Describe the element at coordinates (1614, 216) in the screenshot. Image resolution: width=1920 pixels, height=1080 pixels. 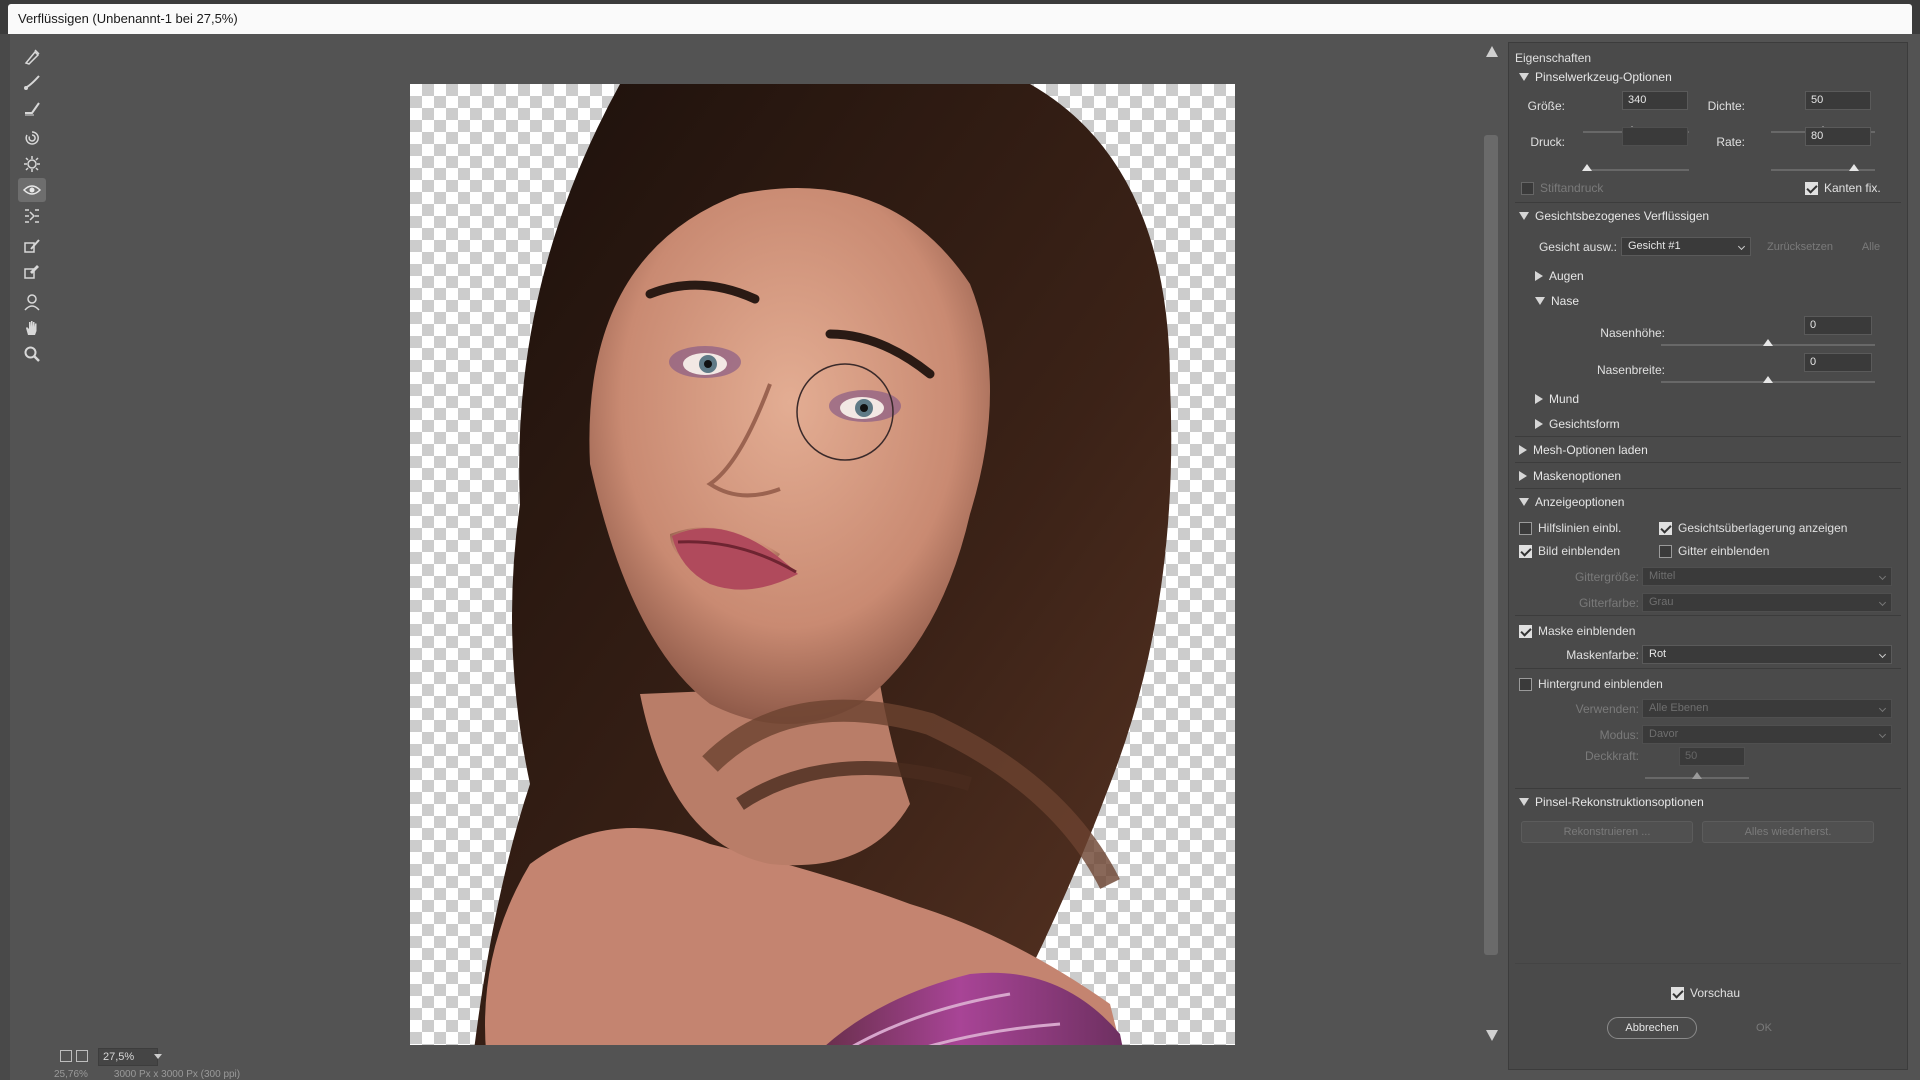
I see `face-aware-liquify-header: Gesichtsbezogenes Verflüssigen` at that location.